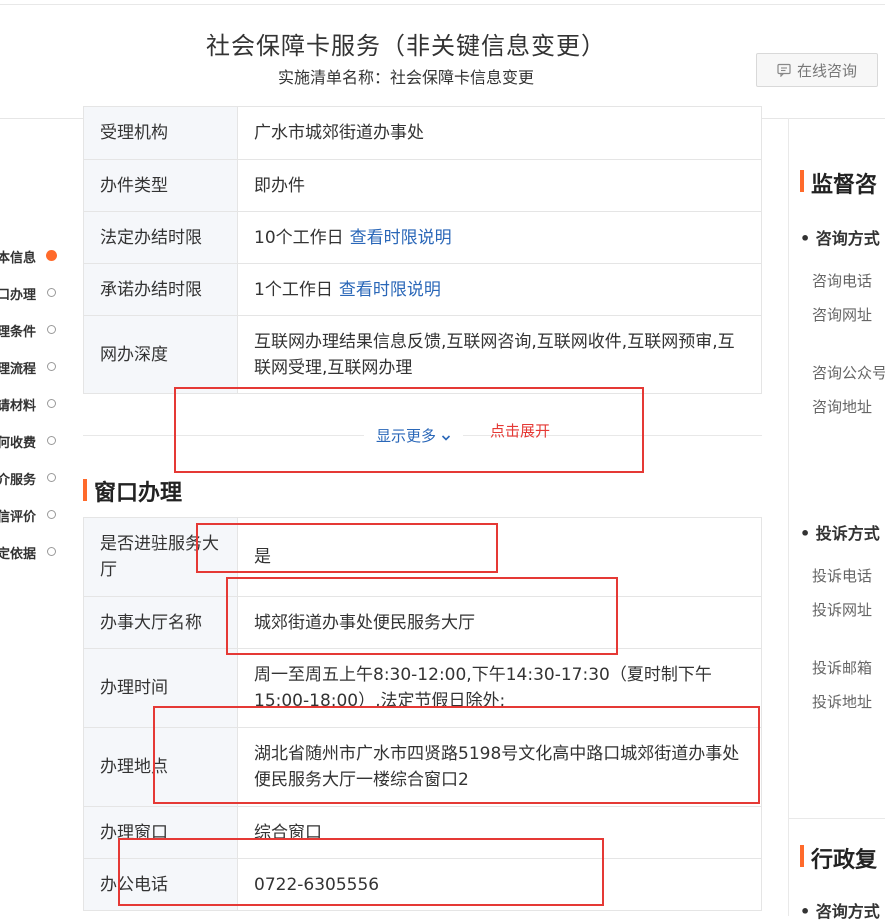  I want to click on nav-item-conditions: 理条件, so click(29, 331).